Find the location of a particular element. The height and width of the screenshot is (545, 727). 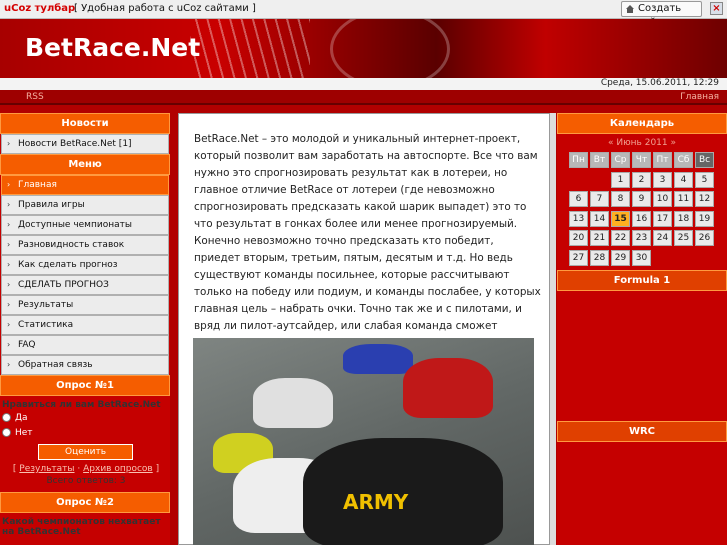

poll-archive-link: Архив опросов is located at coordinates (118, 469).